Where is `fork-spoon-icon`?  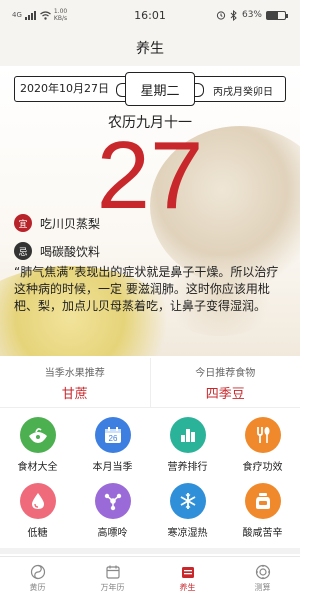
fork-spoon-icon is located at coordinates (262, 435).